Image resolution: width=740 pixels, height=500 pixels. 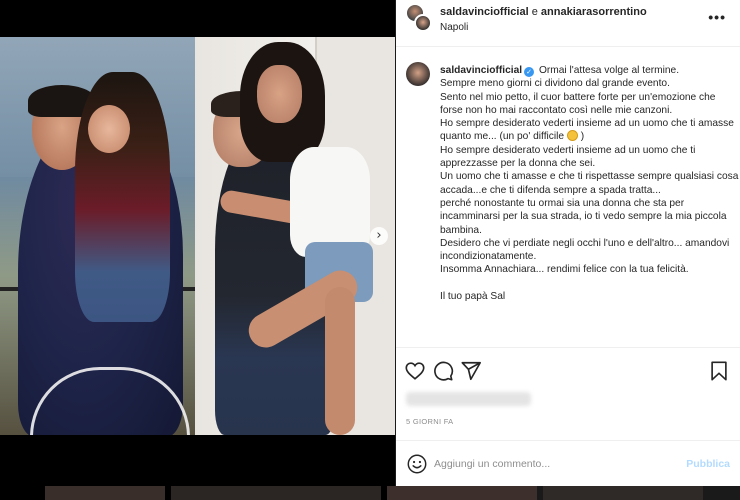 I want to click on smiling-emoji-icon, so click(x=572, y=136).